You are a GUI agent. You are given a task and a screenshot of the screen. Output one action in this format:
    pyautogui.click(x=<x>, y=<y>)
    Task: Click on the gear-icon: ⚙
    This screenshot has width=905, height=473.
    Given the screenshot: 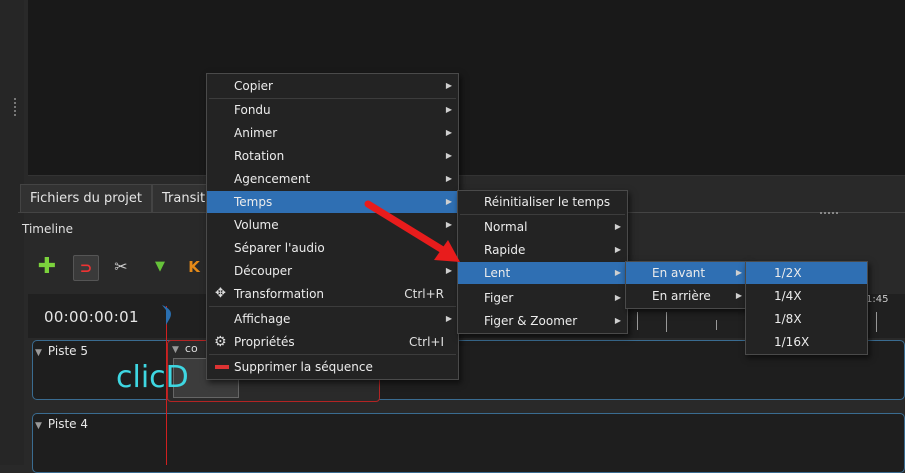 What is the action you would take?
    pyautogui.click(x=220, y=342)
    